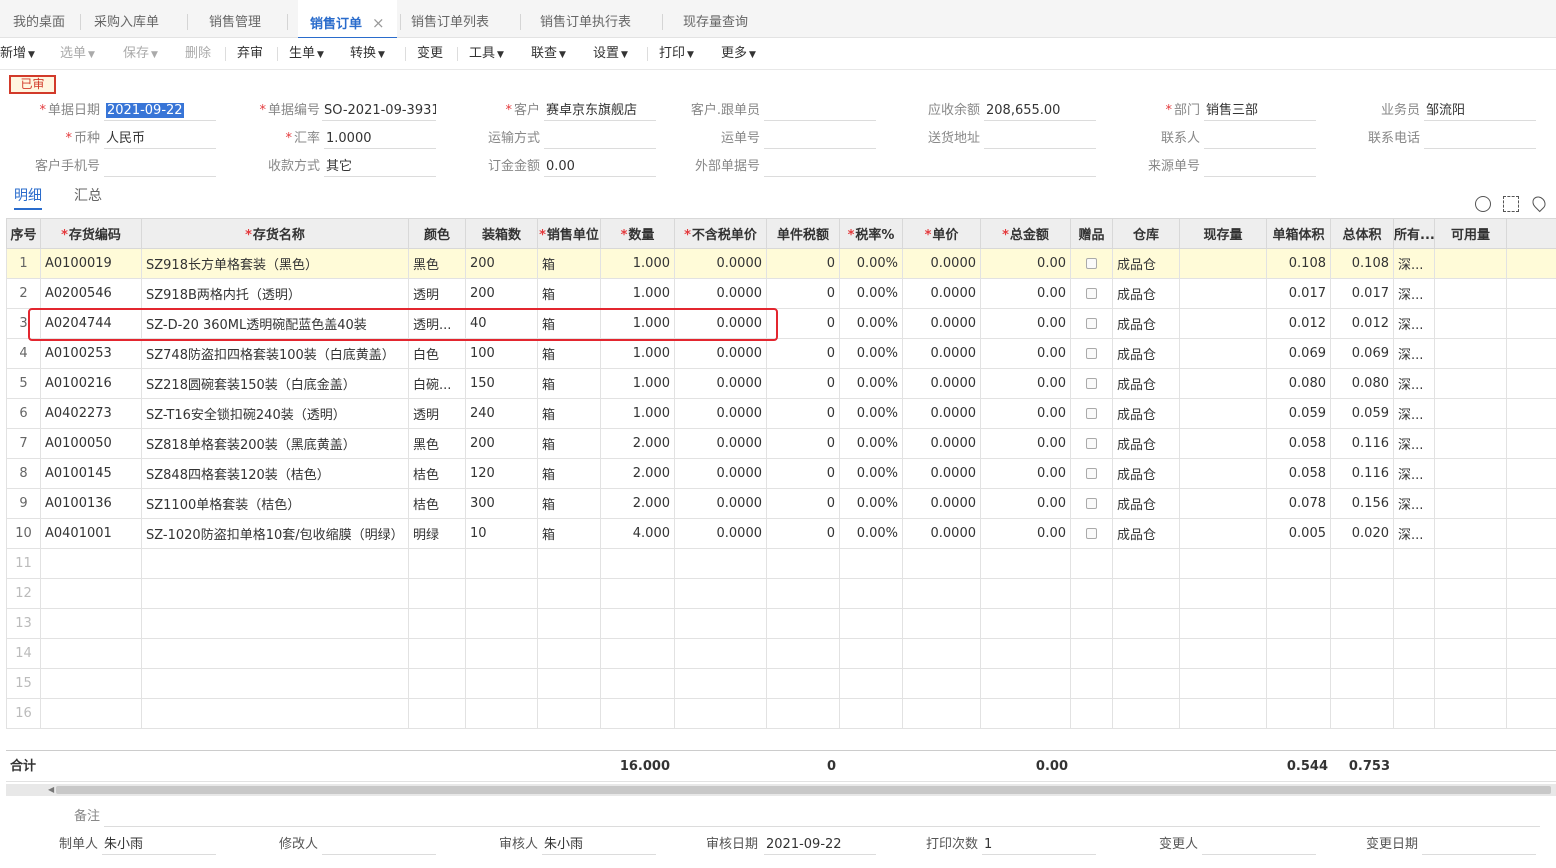 This screenshot has height=868, width=1556. I want to click on cell-price-ex-tax: 0.0000, so click(720, 473).